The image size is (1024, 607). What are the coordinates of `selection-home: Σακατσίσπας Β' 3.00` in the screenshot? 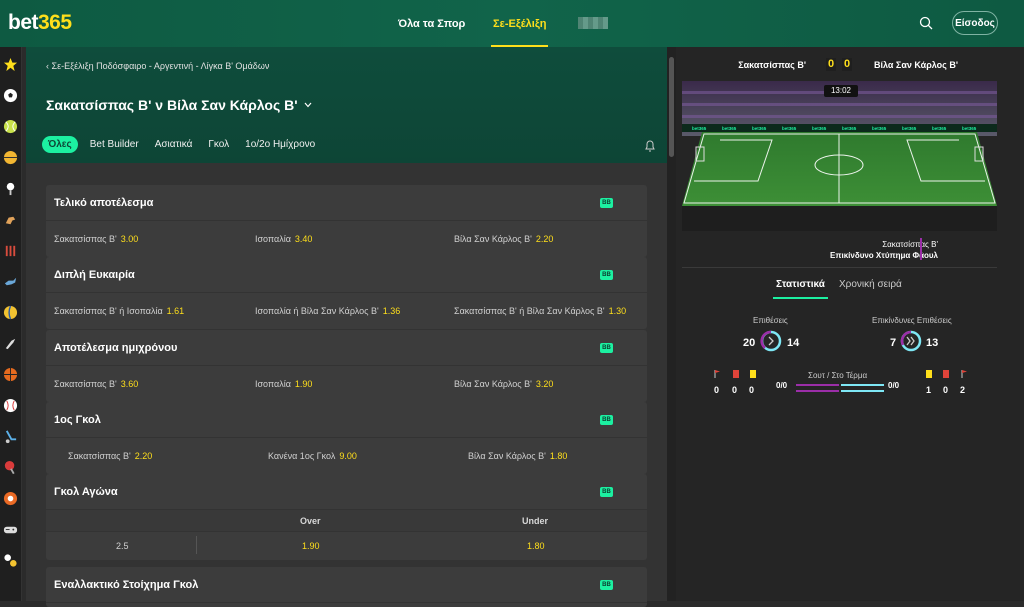 It's located at (96, 239).